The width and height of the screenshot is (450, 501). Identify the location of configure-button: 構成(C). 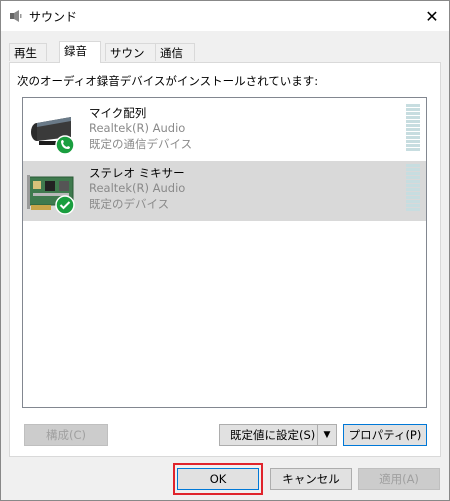
(66, 435).